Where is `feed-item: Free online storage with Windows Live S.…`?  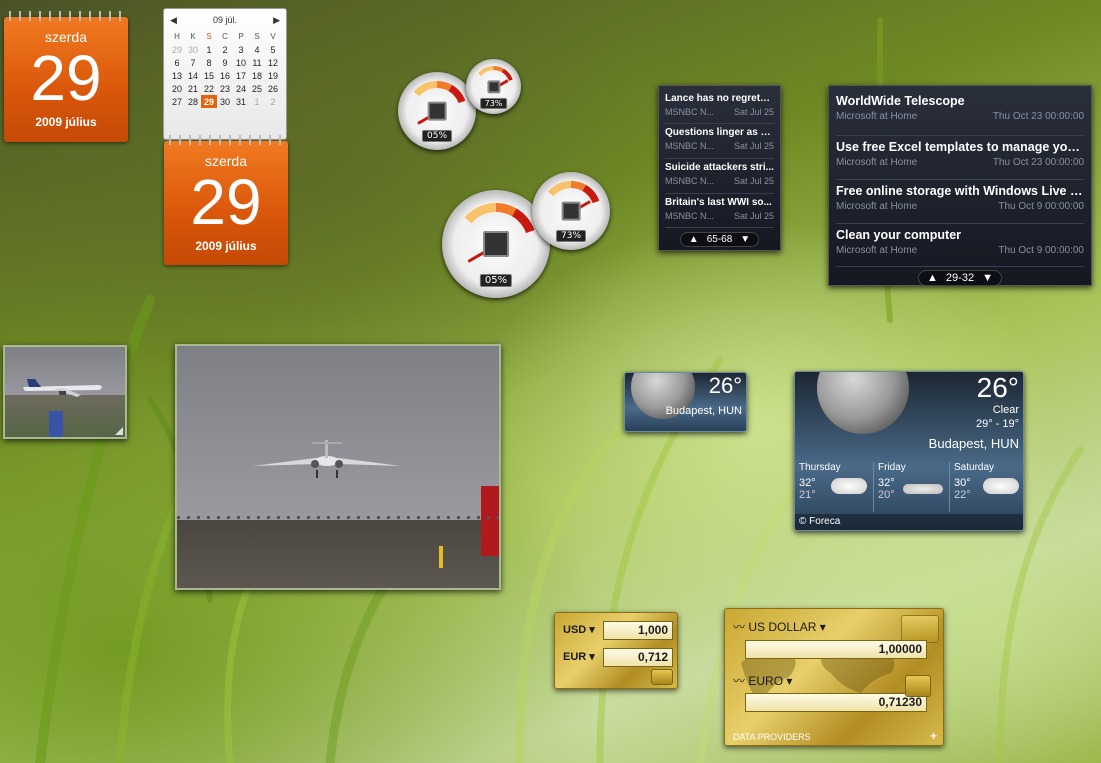 feed-item: Free online storage with Windows Live S.… is located at coordinates (960, 202).